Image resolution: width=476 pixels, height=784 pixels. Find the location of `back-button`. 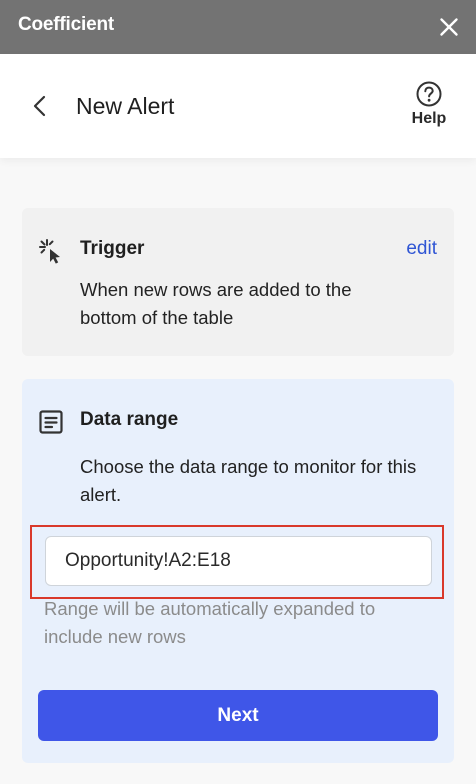

back-button is located at coordinates (40, 106).